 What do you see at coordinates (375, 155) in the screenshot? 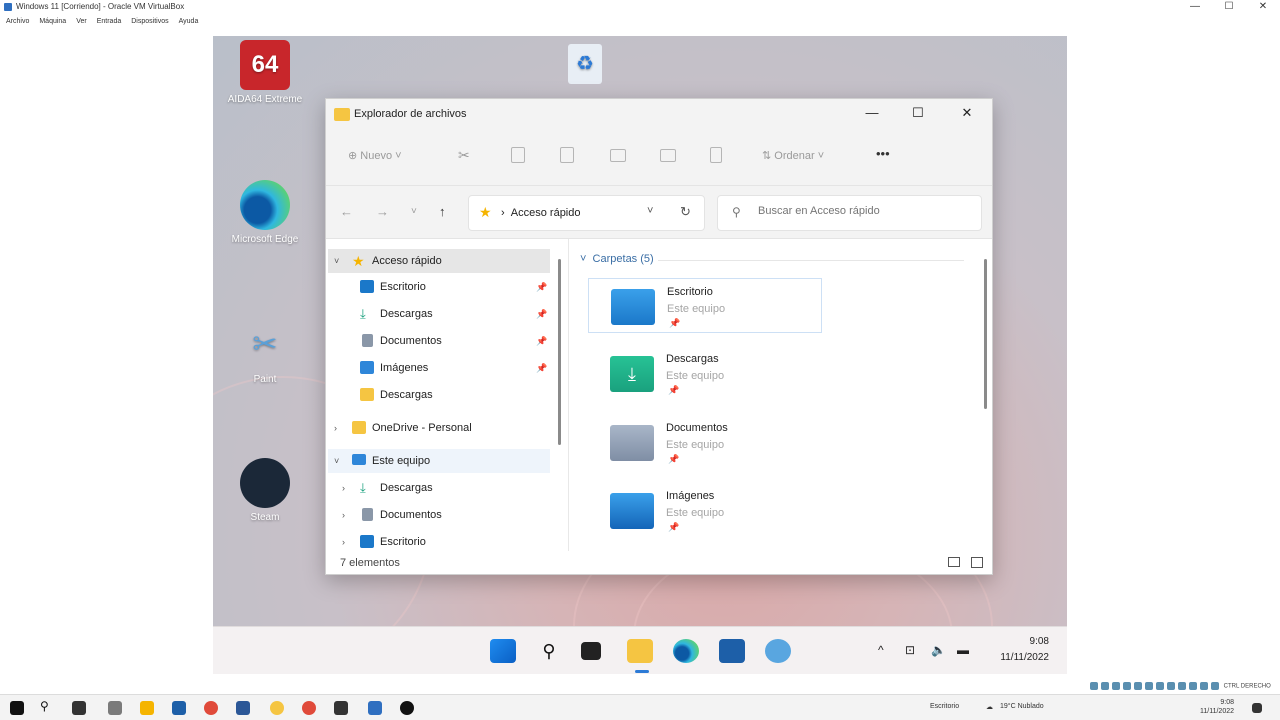
I see `new-button: ⊕ Nuevo ˅` at bounding box center [375, 155].